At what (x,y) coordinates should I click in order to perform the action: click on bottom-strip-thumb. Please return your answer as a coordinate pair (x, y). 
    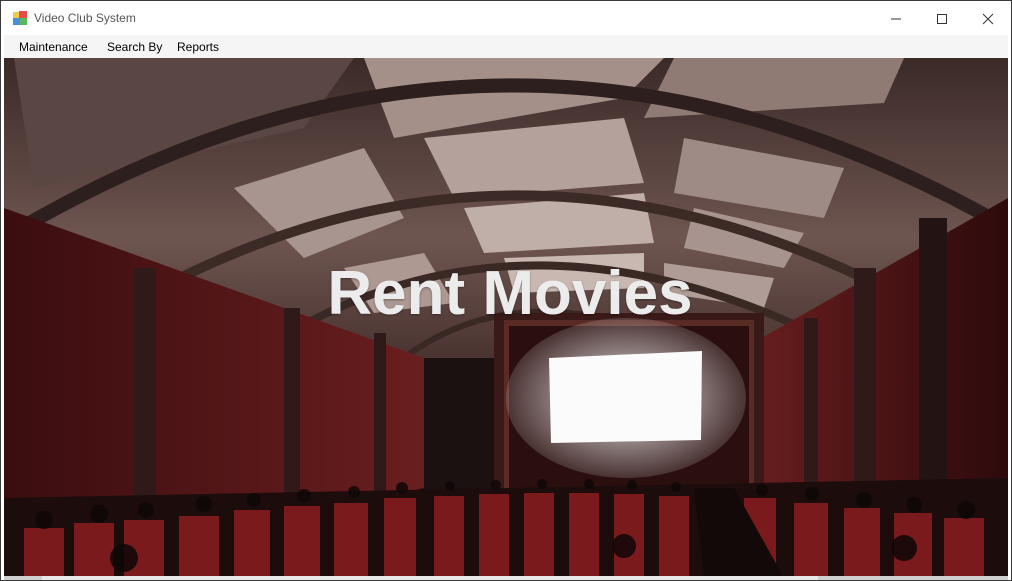
    Looking at the image, I should click on (430, 578).